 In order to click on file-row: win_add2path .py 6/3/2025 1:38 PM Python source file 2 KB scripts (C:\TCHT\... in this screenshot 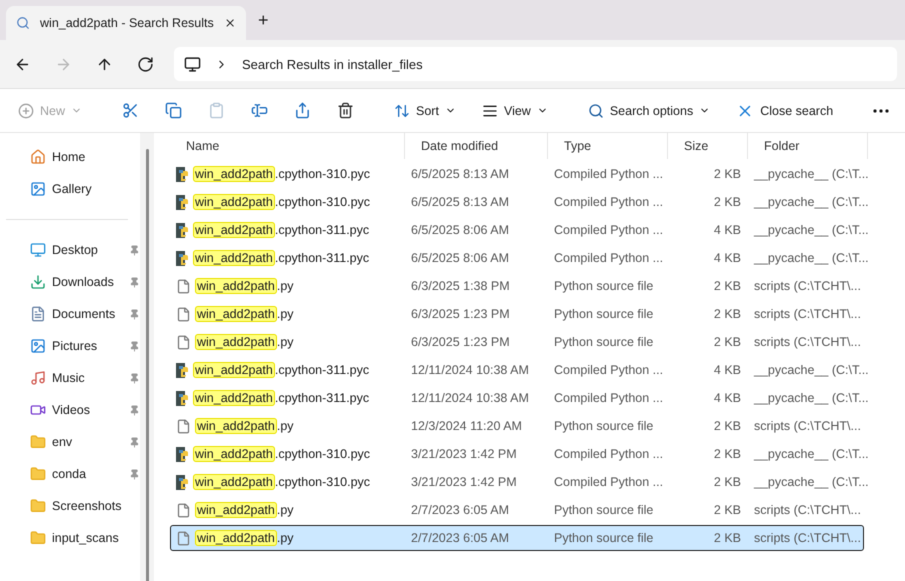, I will do `click(517, 286)`.